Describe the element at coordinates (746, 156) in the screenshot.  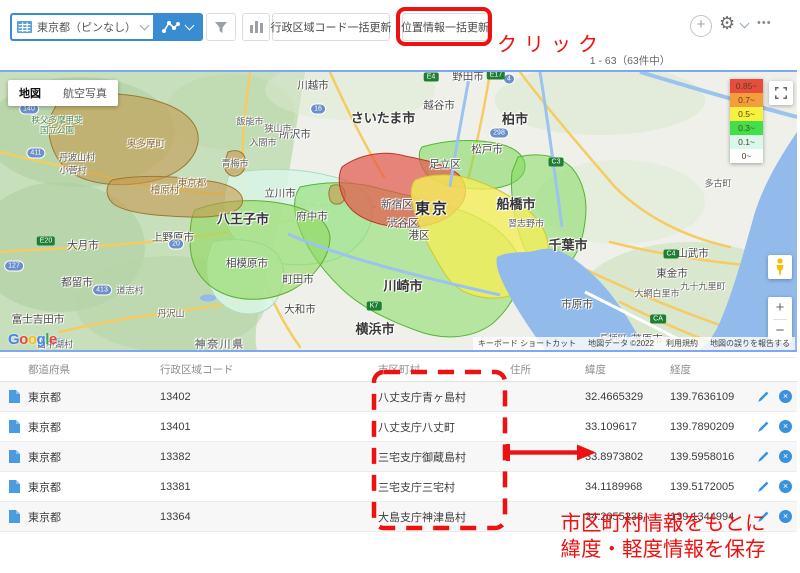
I see `legend-item: 0~` at that location.